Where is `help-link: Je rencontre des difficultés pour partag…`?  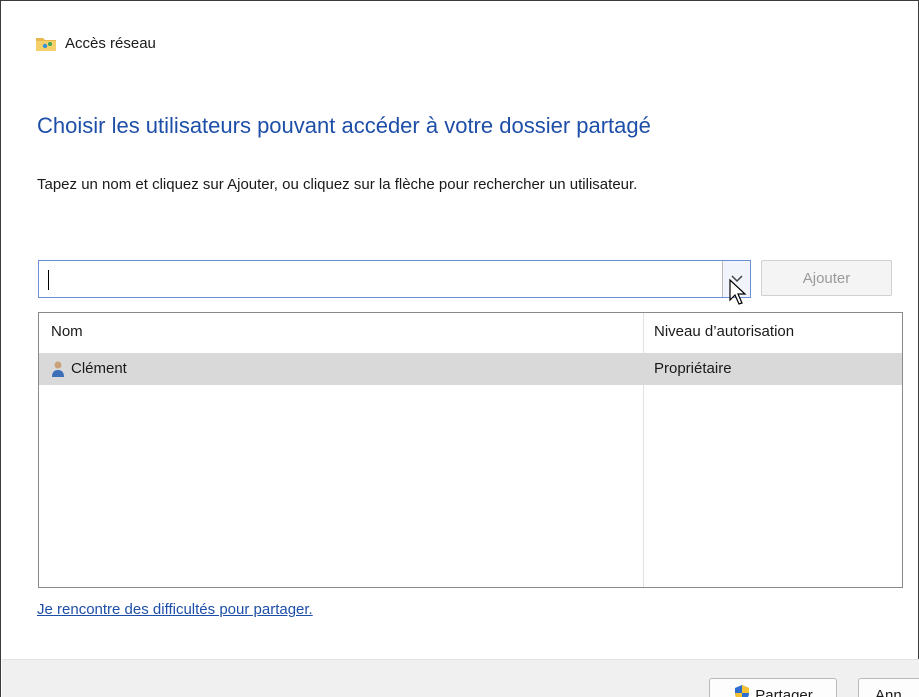
help-link: Je rencontre des difficultés pour partag… is located at coordinates (175, 609).